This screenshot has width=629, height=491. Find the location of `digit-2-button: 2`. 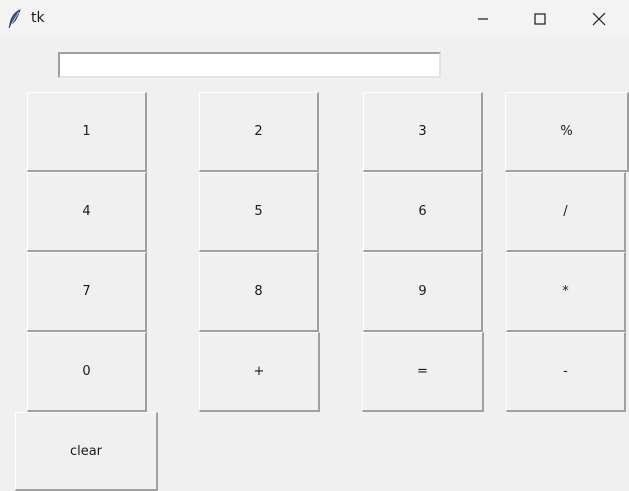

digit-2-button: 2 is located at coordinates (259, 132).